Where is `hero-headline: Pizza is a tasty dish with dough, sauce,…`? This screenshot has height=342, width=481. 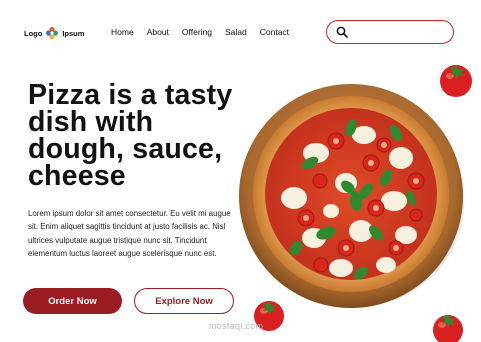
hero-headline: Pizza is a tasty dish with dough, sauce,… is located at coordinates (130, 135).